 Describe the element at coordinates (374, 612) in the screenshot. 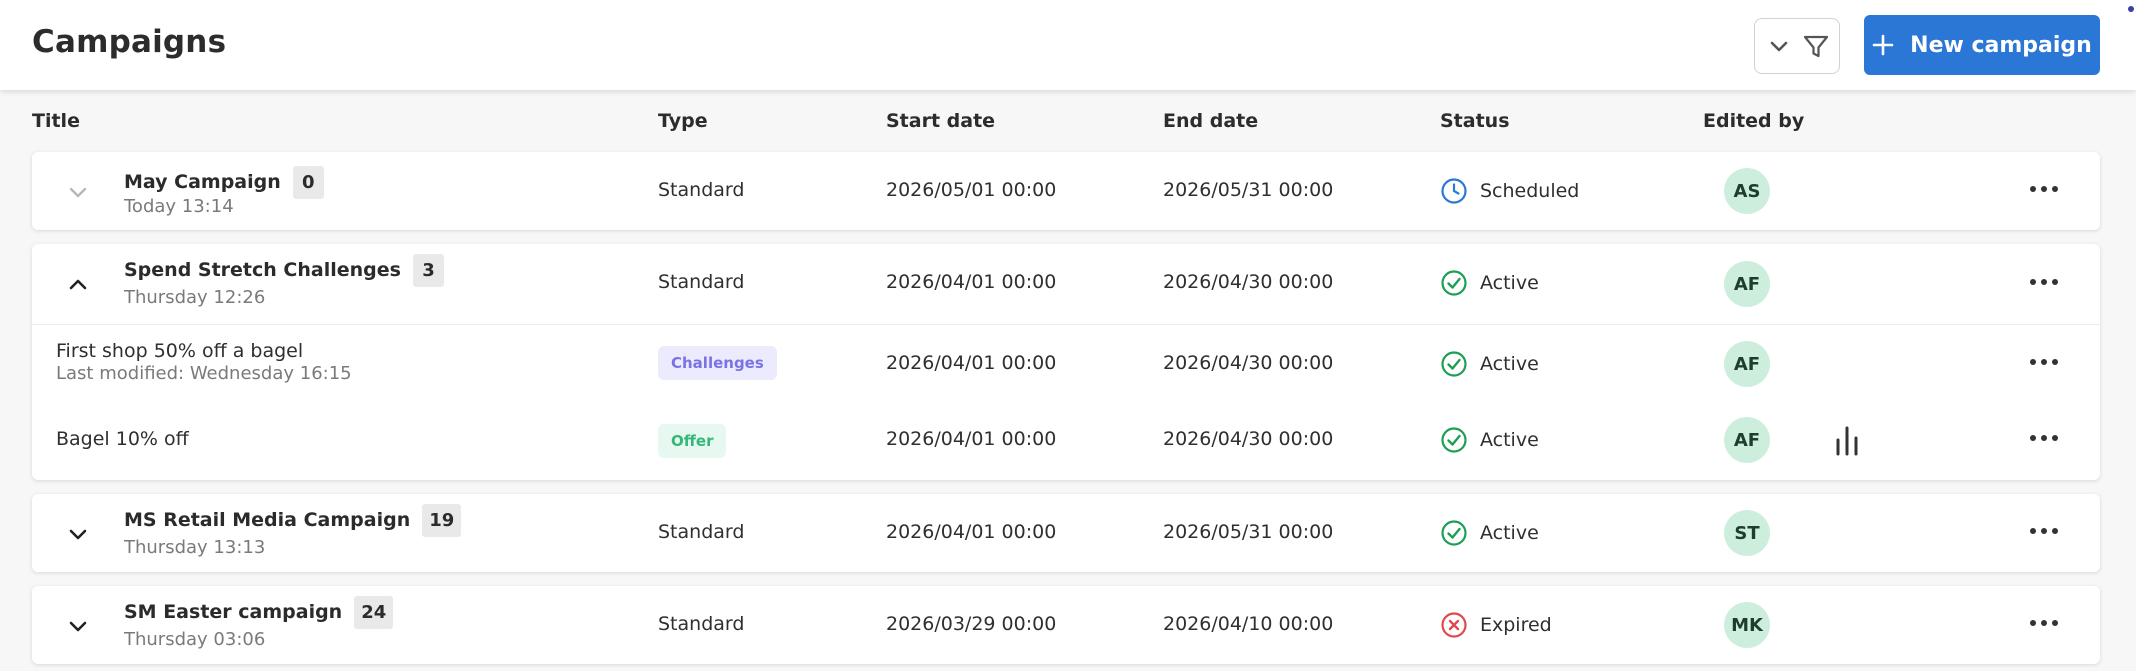

I see `campaign-count-badge: 24` at that location.